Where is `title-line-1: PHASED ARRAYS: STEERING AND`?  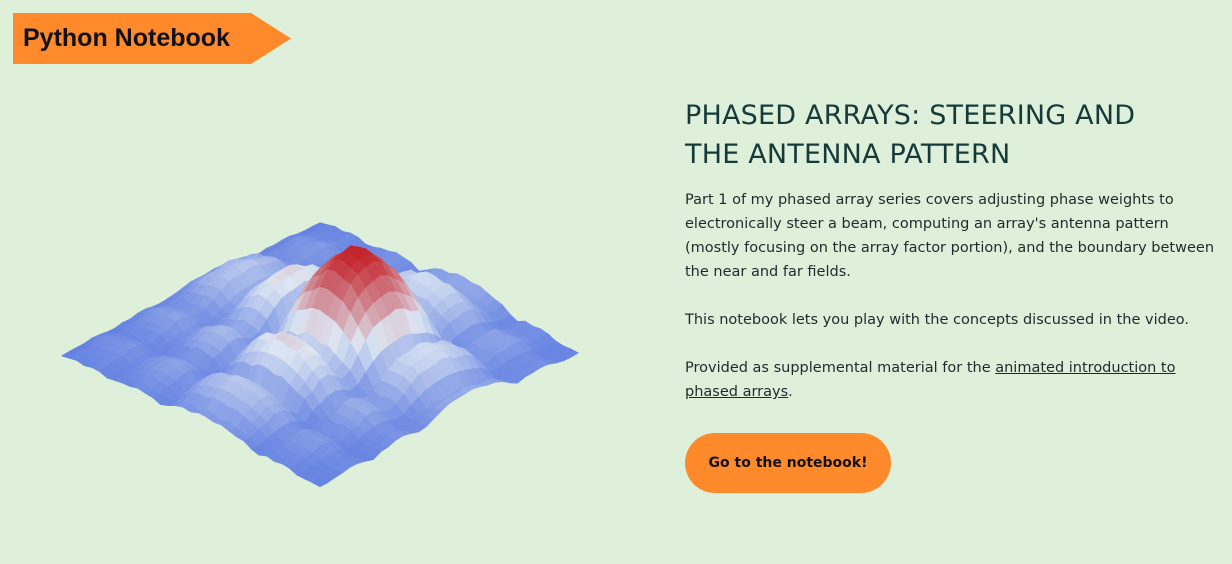 title-line-1: PHASED ARRAYS: STEERING AND is located at coordinates (910, 115).